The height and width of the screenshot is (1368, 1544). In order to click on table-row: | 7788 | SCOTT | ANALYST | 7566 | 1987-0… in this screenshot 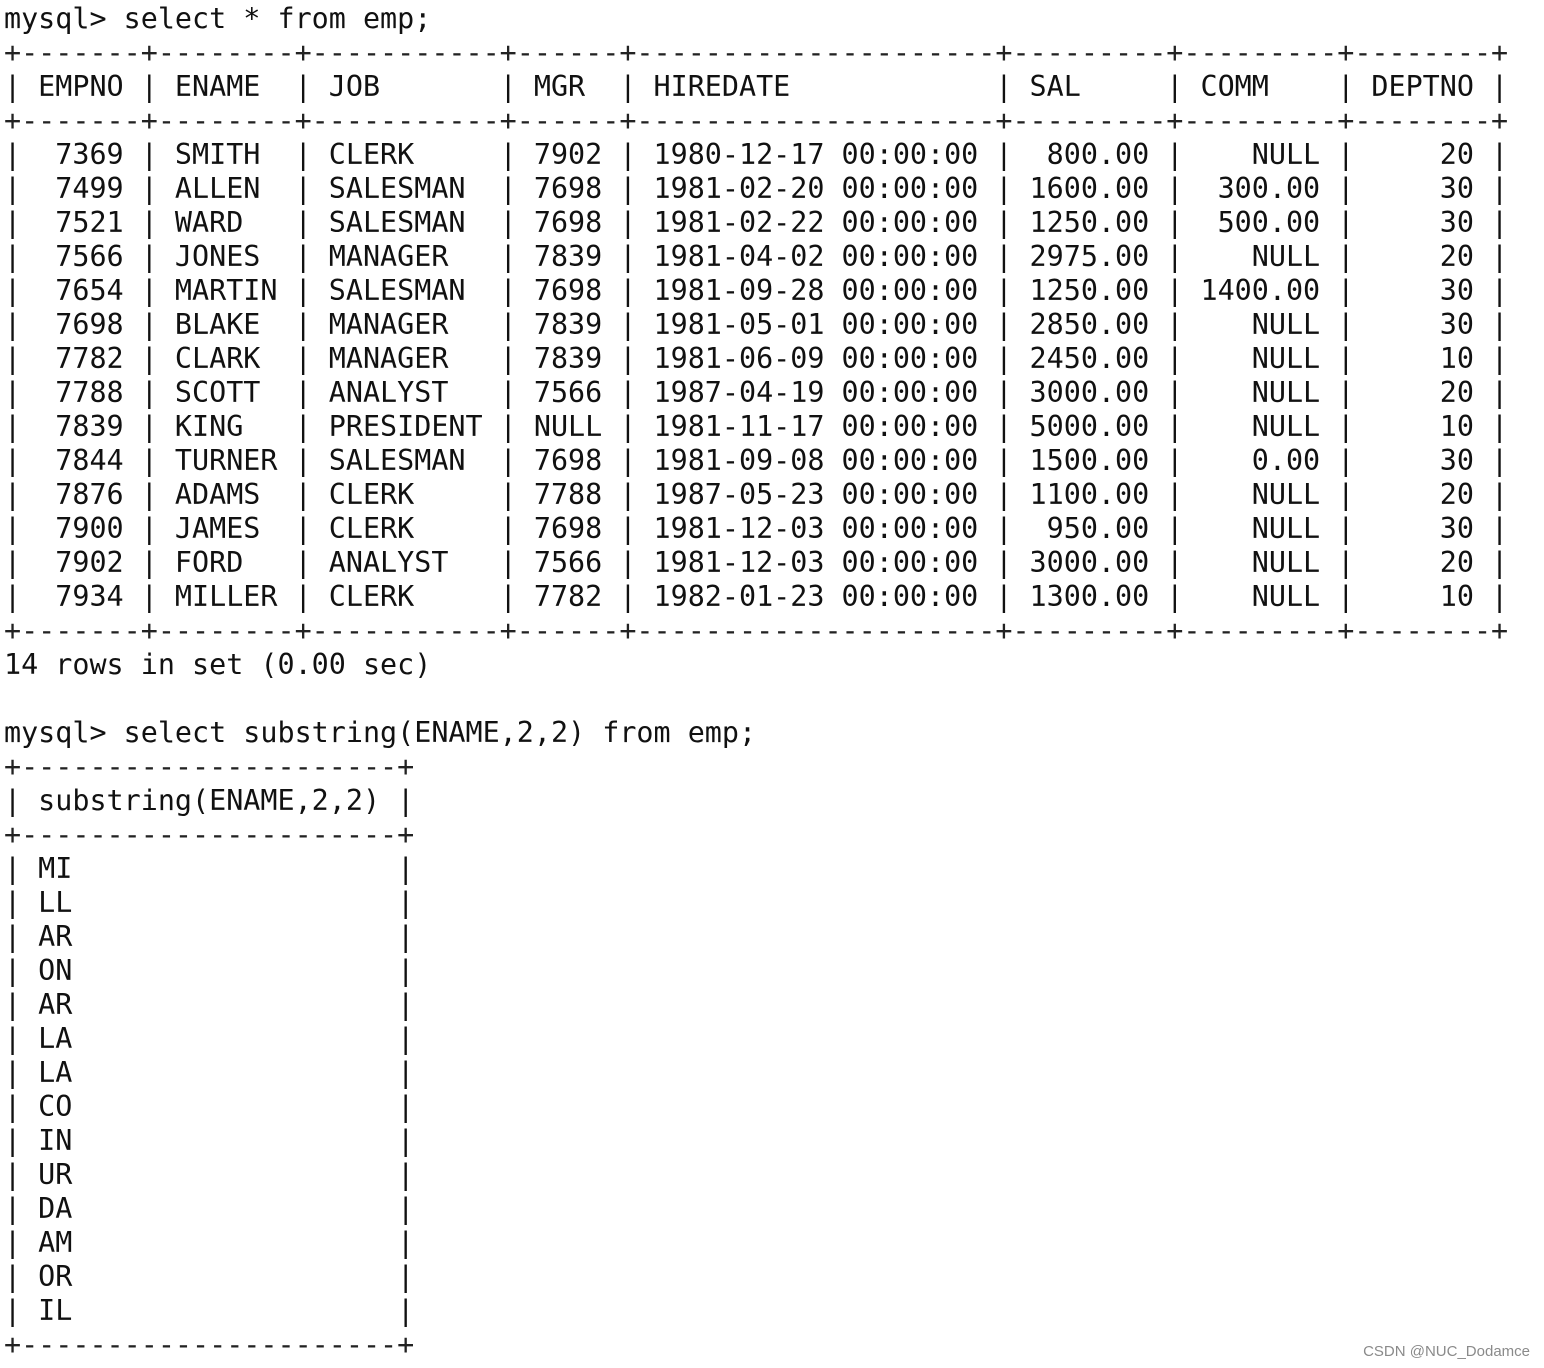, I will do `click(756, 392)`.